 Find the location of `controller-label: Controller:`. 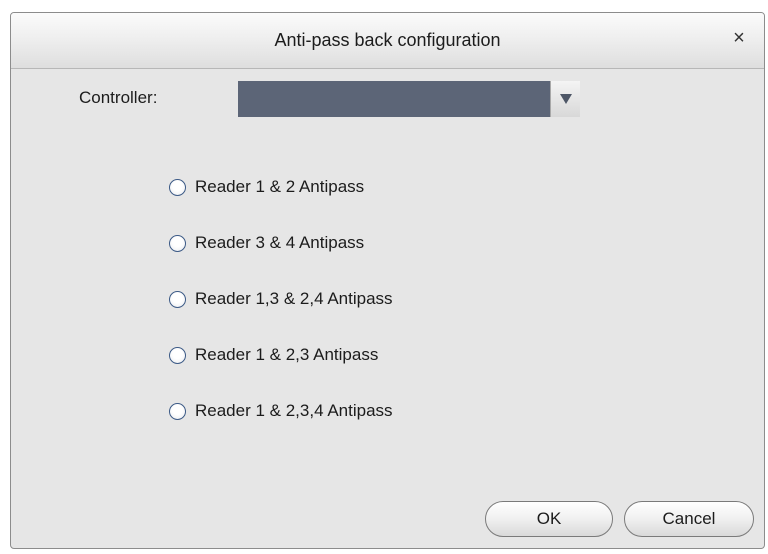

controller-label: Controller: is located at coordinates (118, 97).